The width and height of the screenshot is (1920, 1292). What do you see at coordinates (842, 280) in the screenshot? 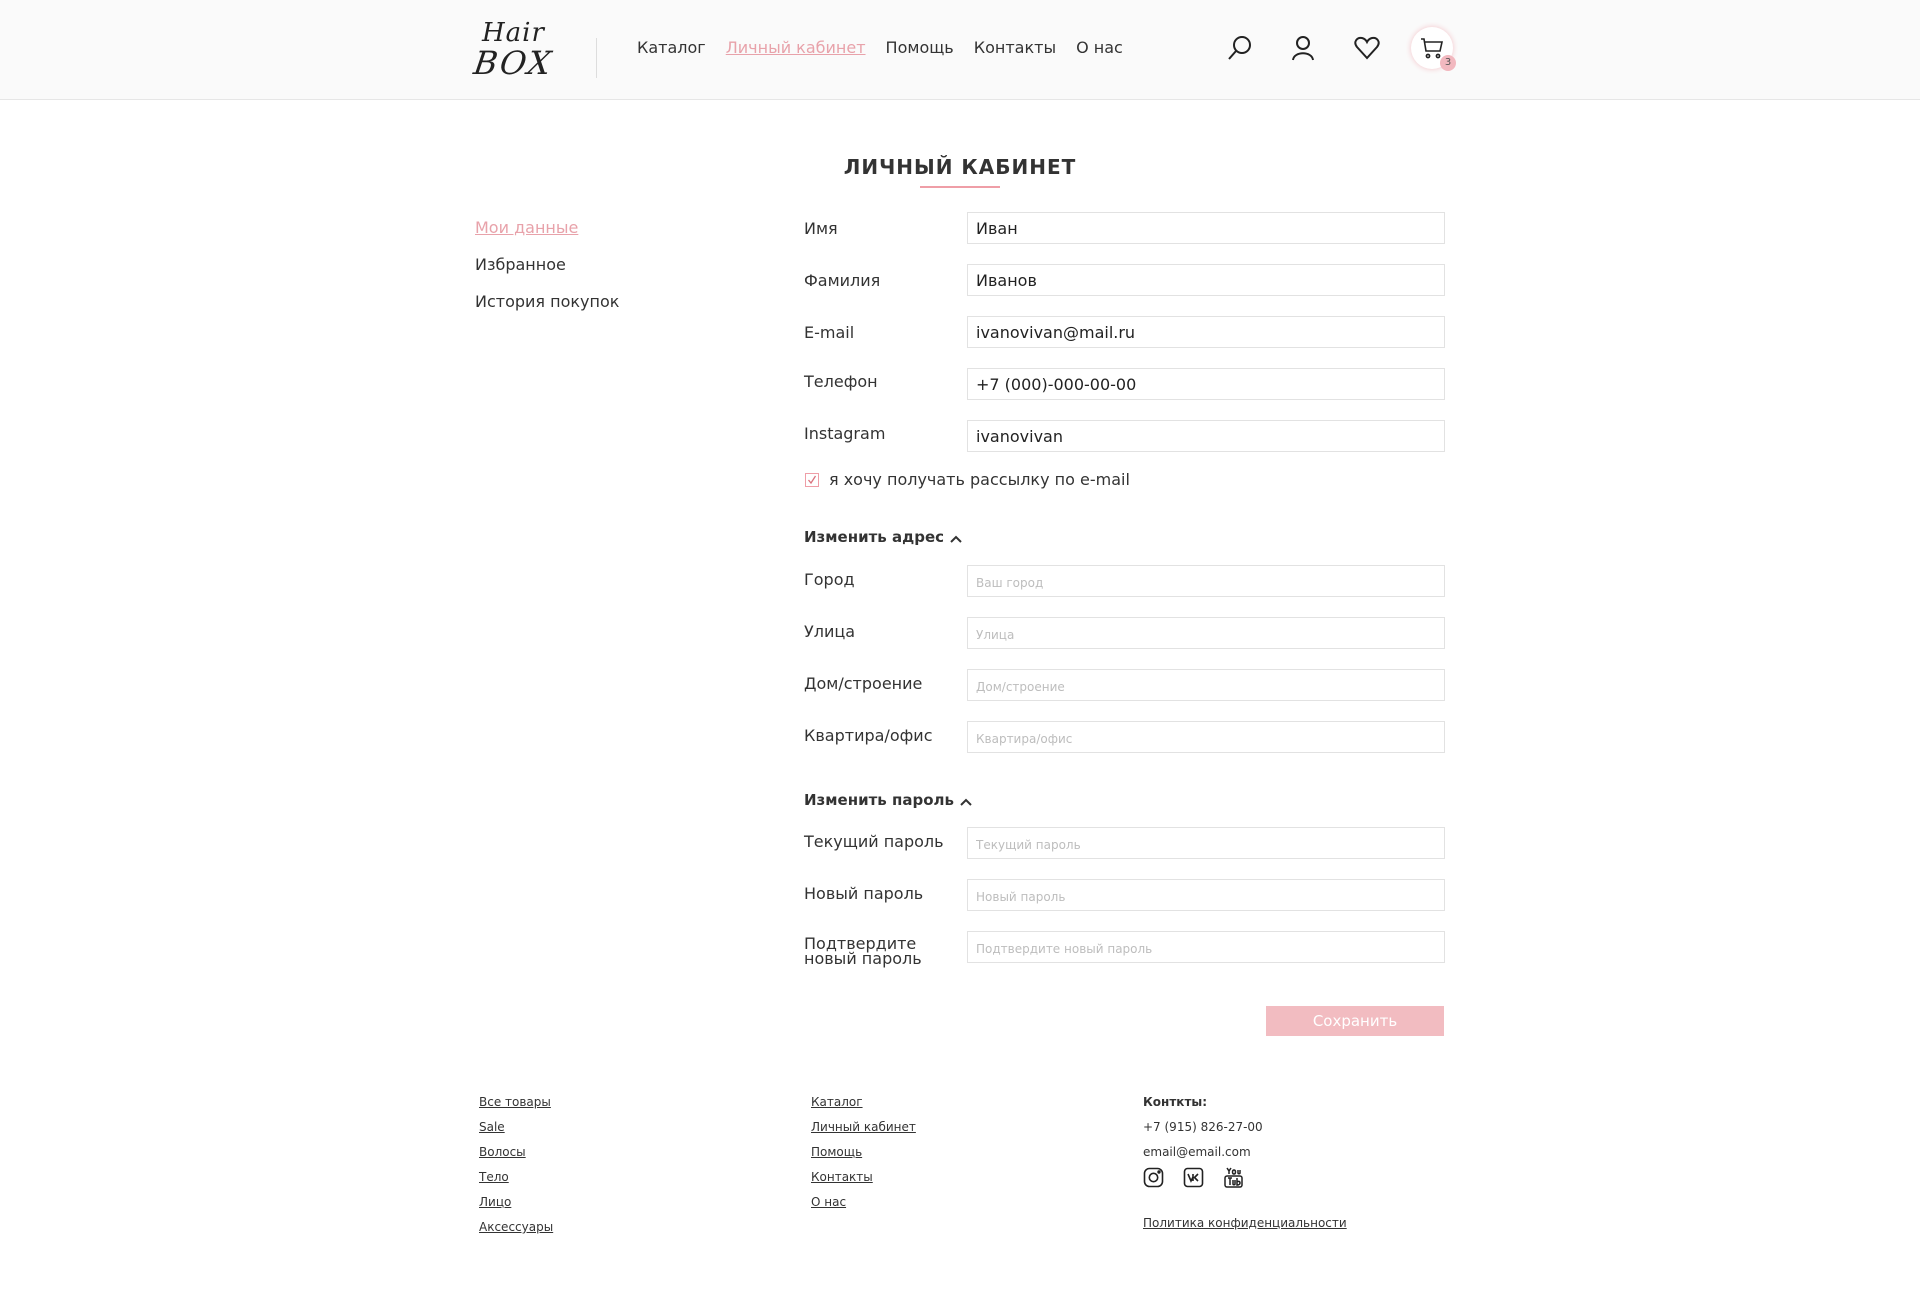
I see `last-name-label: Фамилия` at bounding box center [842, 280].